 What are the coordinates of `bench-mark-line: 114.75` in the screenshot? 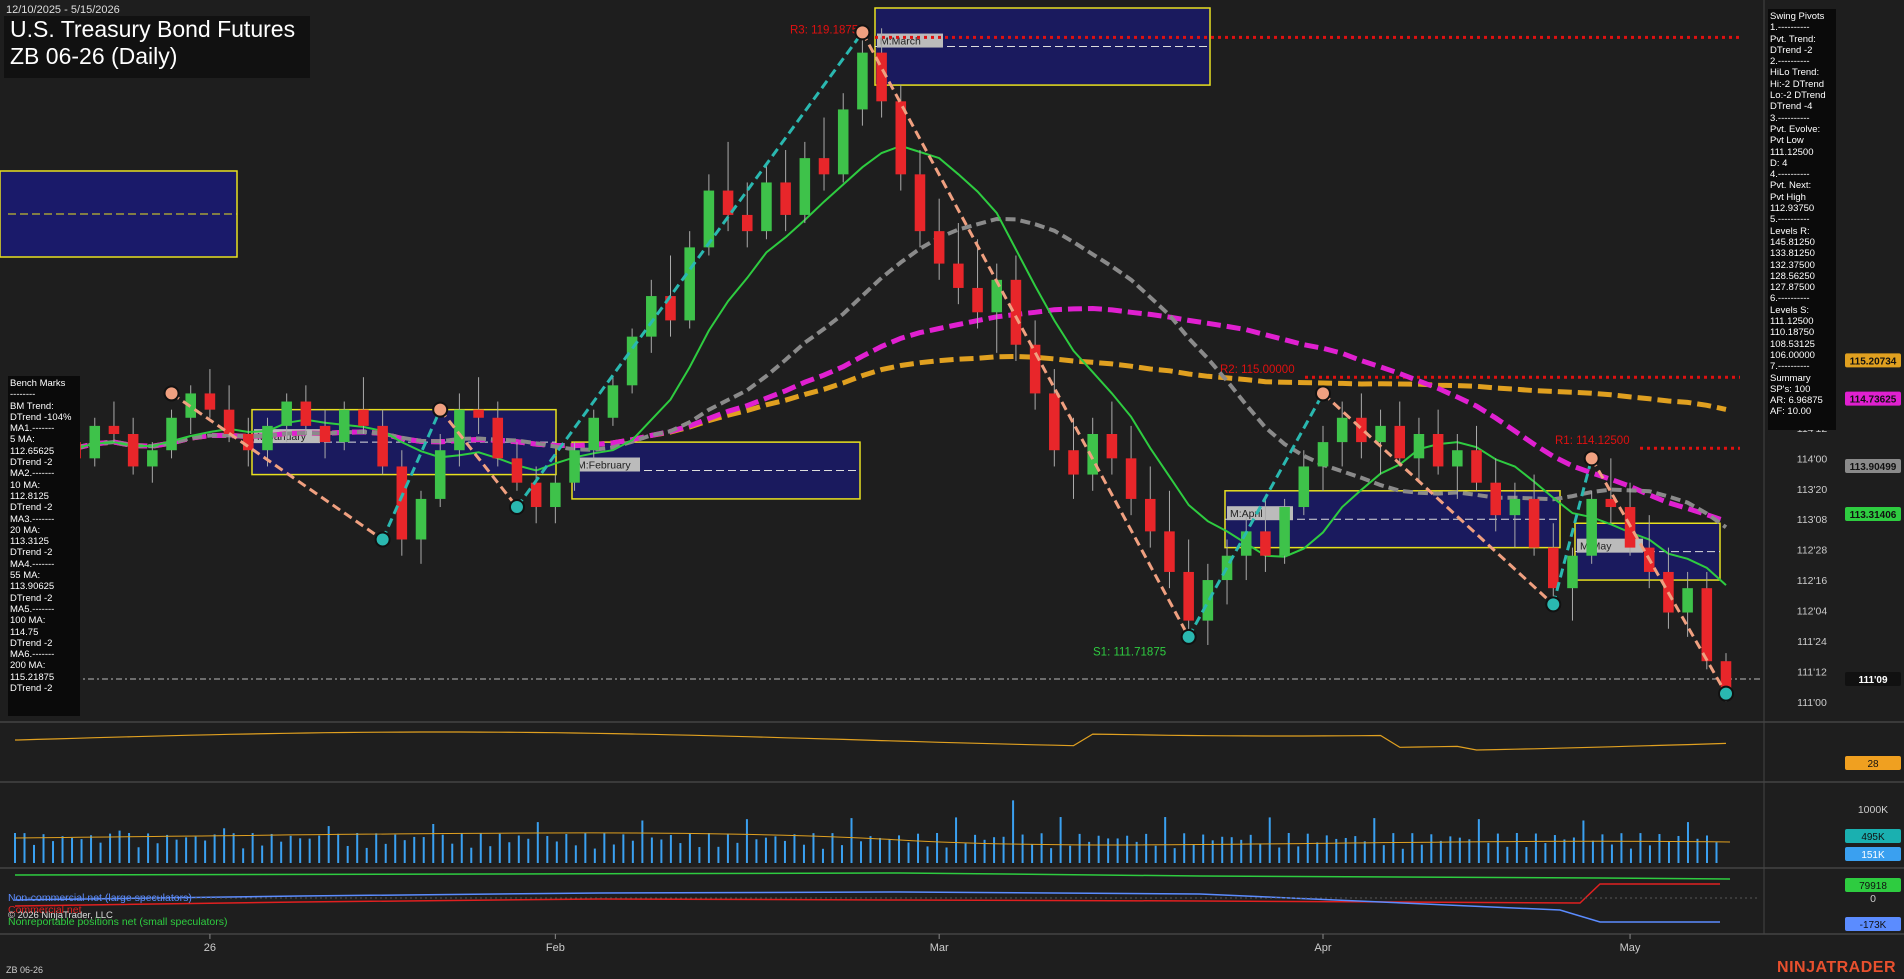 It's located at (24, 632).